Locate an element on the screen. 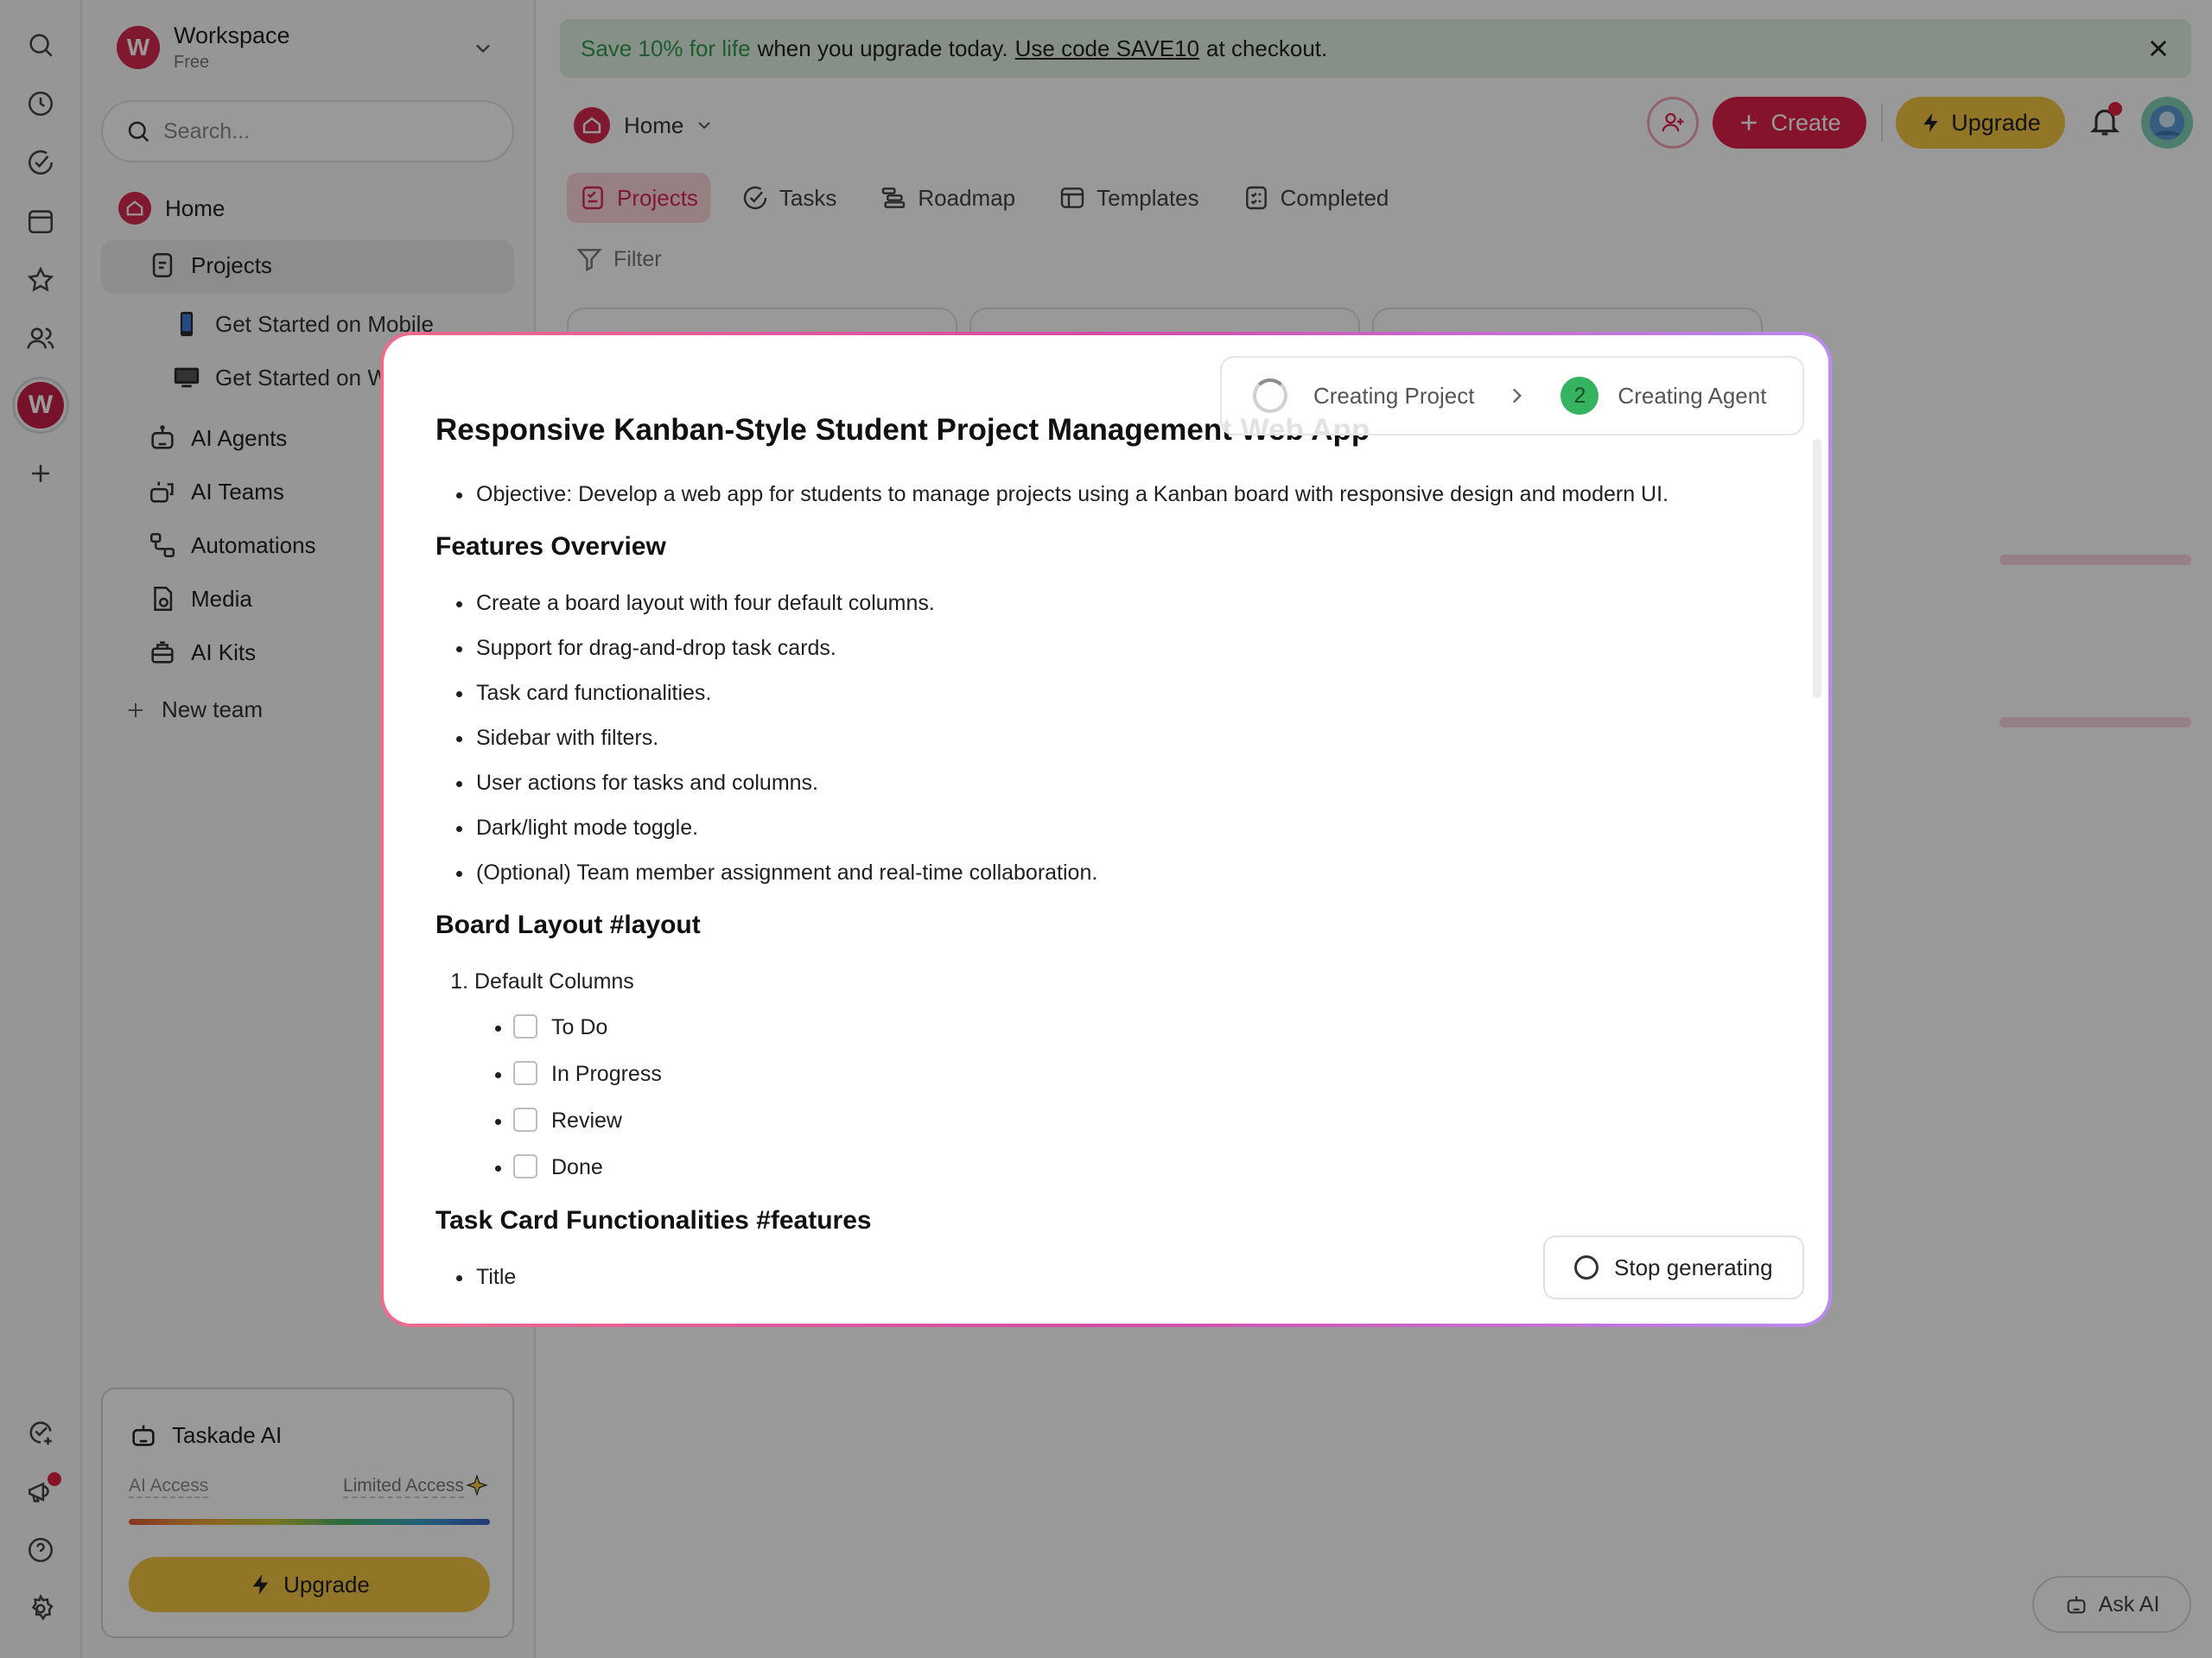 The image size is (2212, 1658). checklist-item: Review is located at coordinates (1139, 1120).